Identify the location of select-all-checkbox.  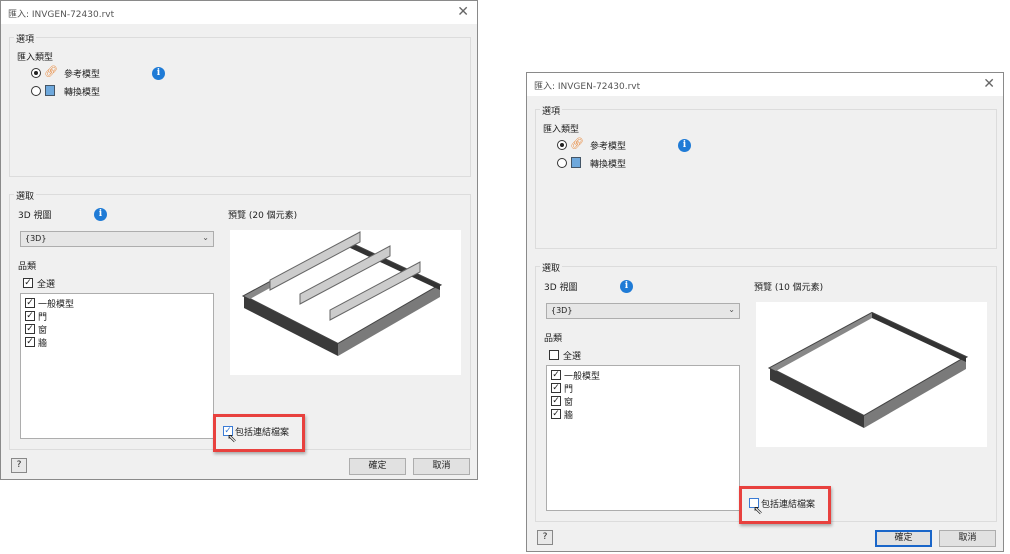
(554, 355).